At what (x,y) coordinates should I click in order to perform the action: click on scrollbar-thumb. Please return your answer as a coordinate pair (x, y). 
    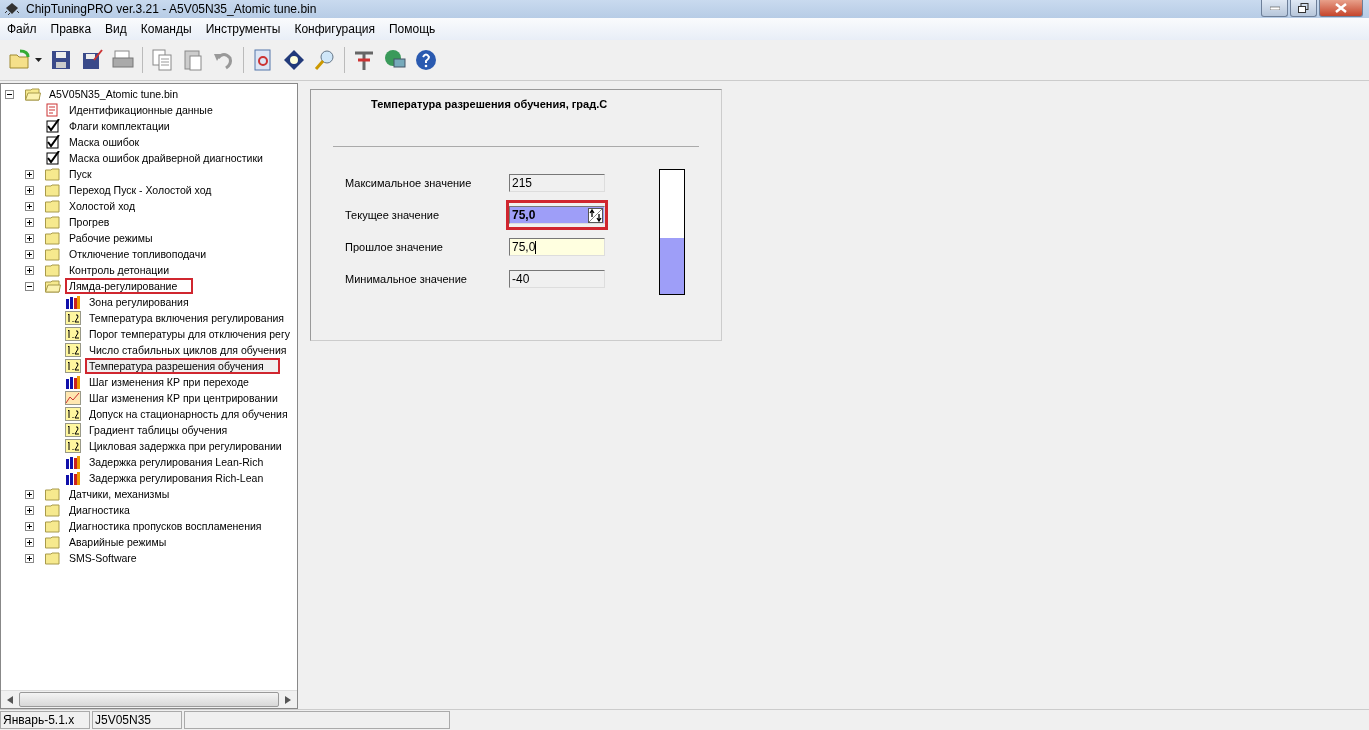
    Looking at the image, I should click on (149, 699).